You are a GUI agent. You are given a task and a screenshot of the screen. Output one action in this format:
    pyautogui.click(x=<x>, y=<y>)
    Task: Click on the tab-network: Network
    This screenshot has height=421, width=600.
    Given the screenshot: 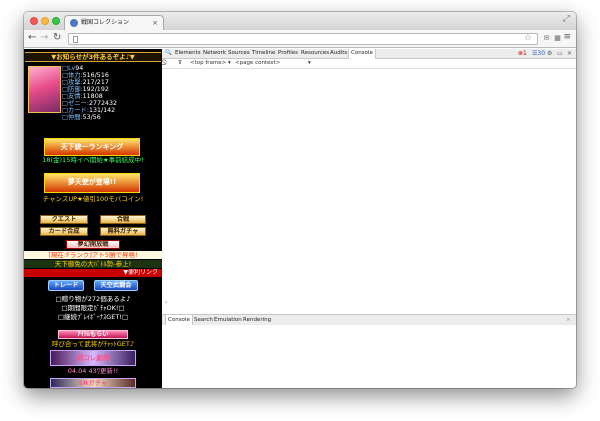 What is the action you would take?
    pyautogui.click(x=214, y=53)
    